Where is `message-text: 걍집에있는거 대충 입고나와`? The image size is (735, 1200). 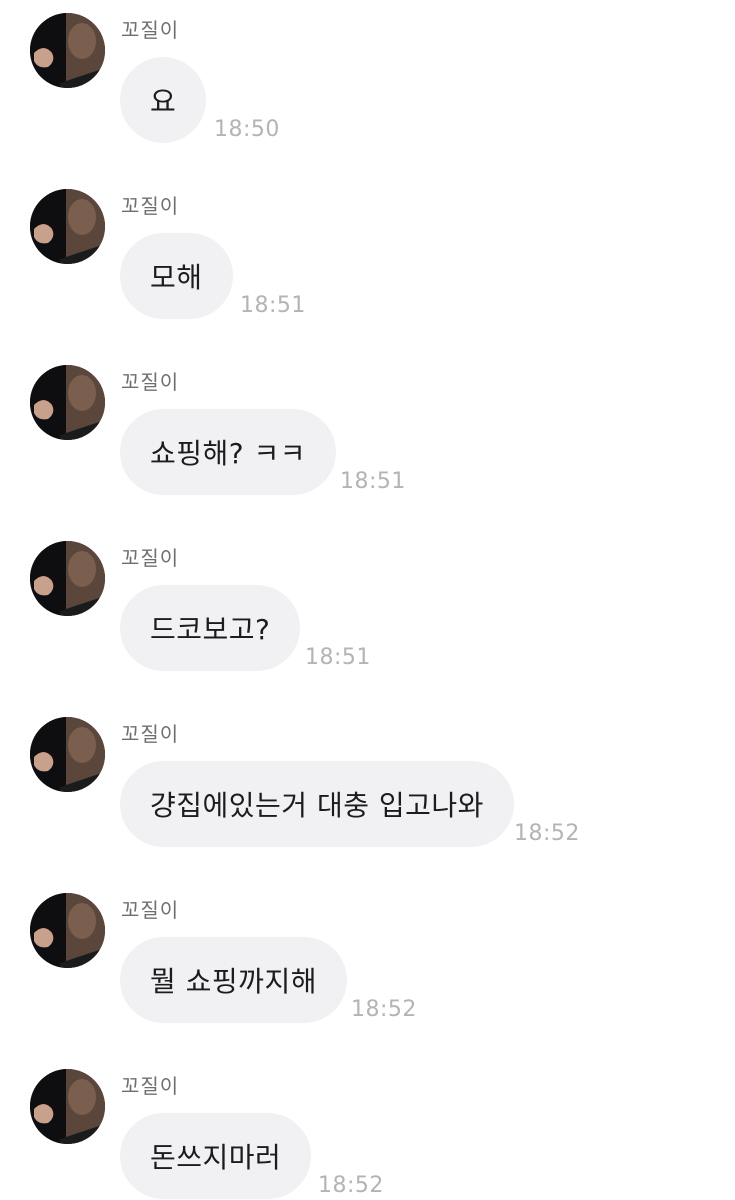
message-text: 걍집에있는거 대충 입고나와 is located at coordinates (317, 805).